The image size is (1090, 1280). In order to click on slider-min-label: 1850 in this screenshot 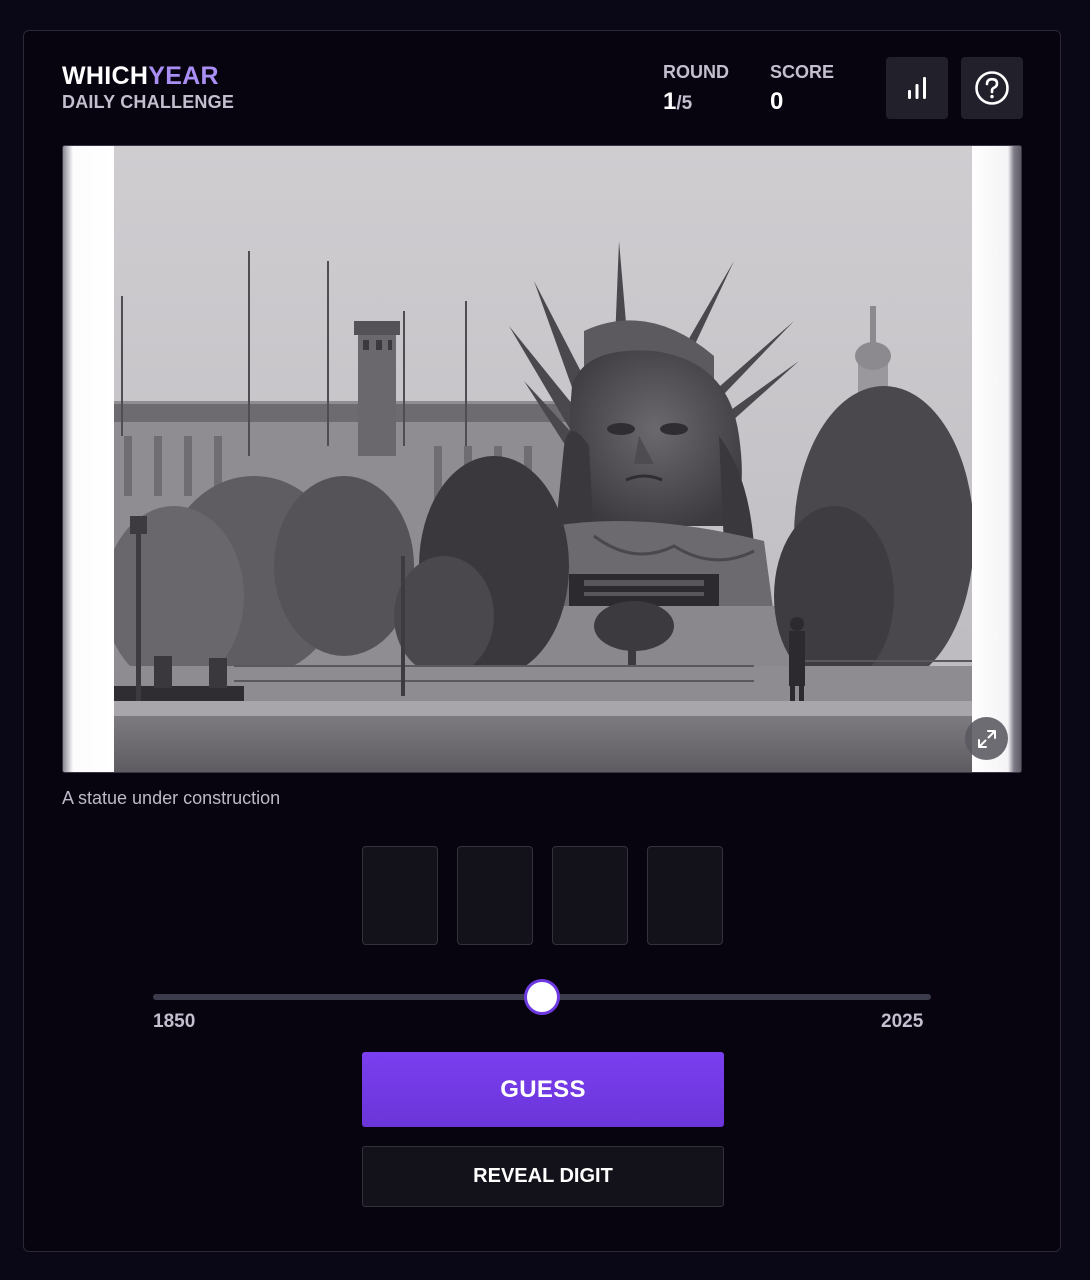, I will do `click(174, 1021)`.